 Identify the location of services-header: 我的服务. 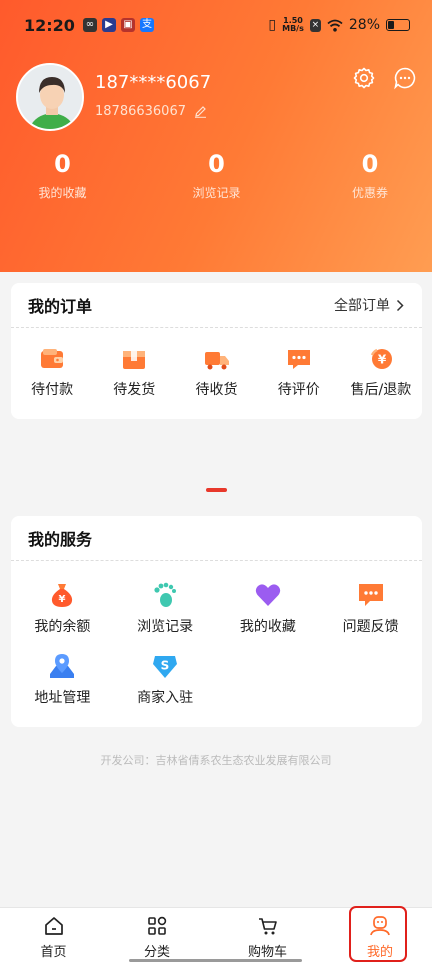
(216, 538).